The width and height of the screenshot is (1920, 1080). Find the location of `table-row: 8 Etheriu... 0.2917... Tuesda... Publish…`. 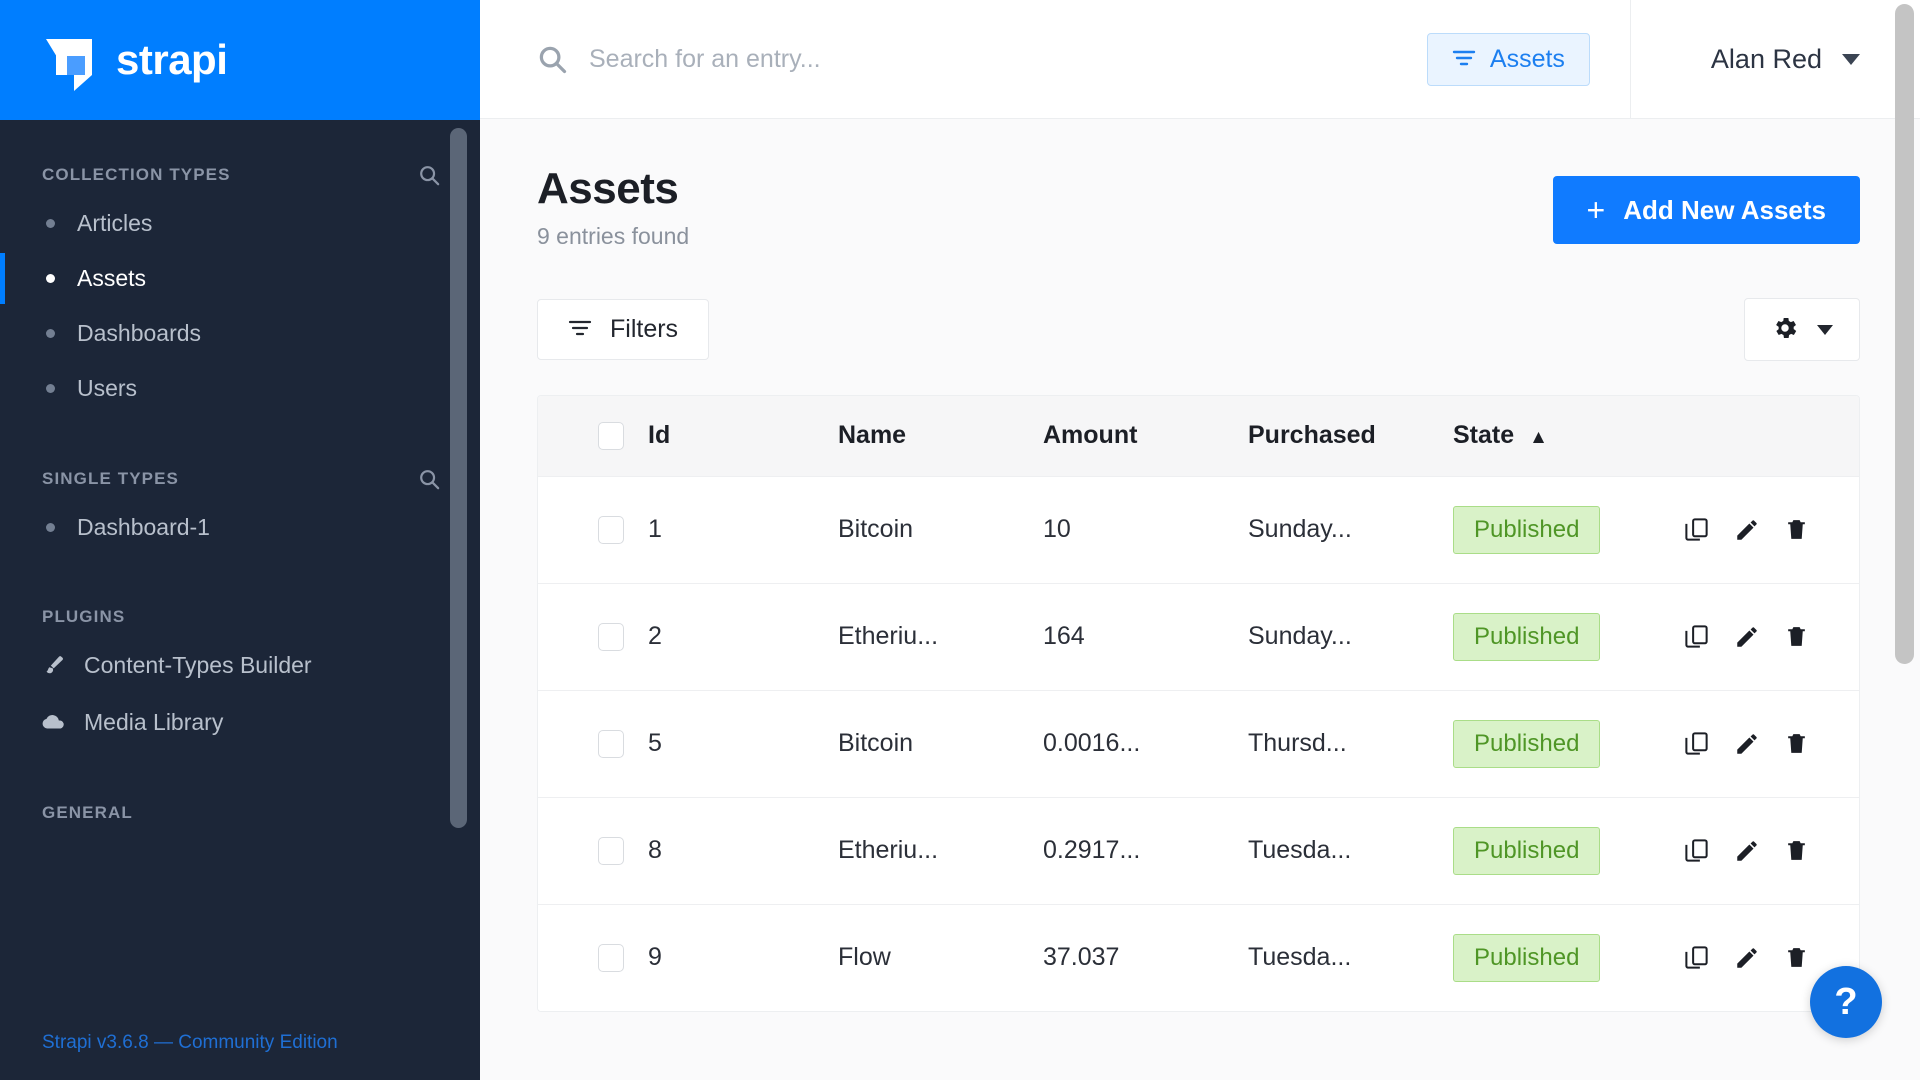

table-row: 8 Etheriu... 0.2917... Tuesda... Publish… is located at coordinates (1198, 850).